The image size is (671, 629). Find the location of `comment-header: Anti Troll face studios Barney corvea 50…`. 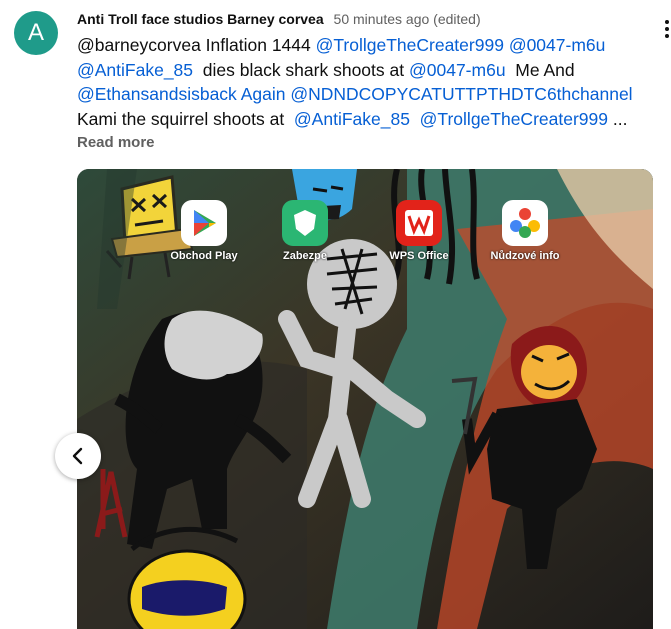

comment-header: Anti Troll face studios Barney corvea 50… is located at coordinates (279, 19).